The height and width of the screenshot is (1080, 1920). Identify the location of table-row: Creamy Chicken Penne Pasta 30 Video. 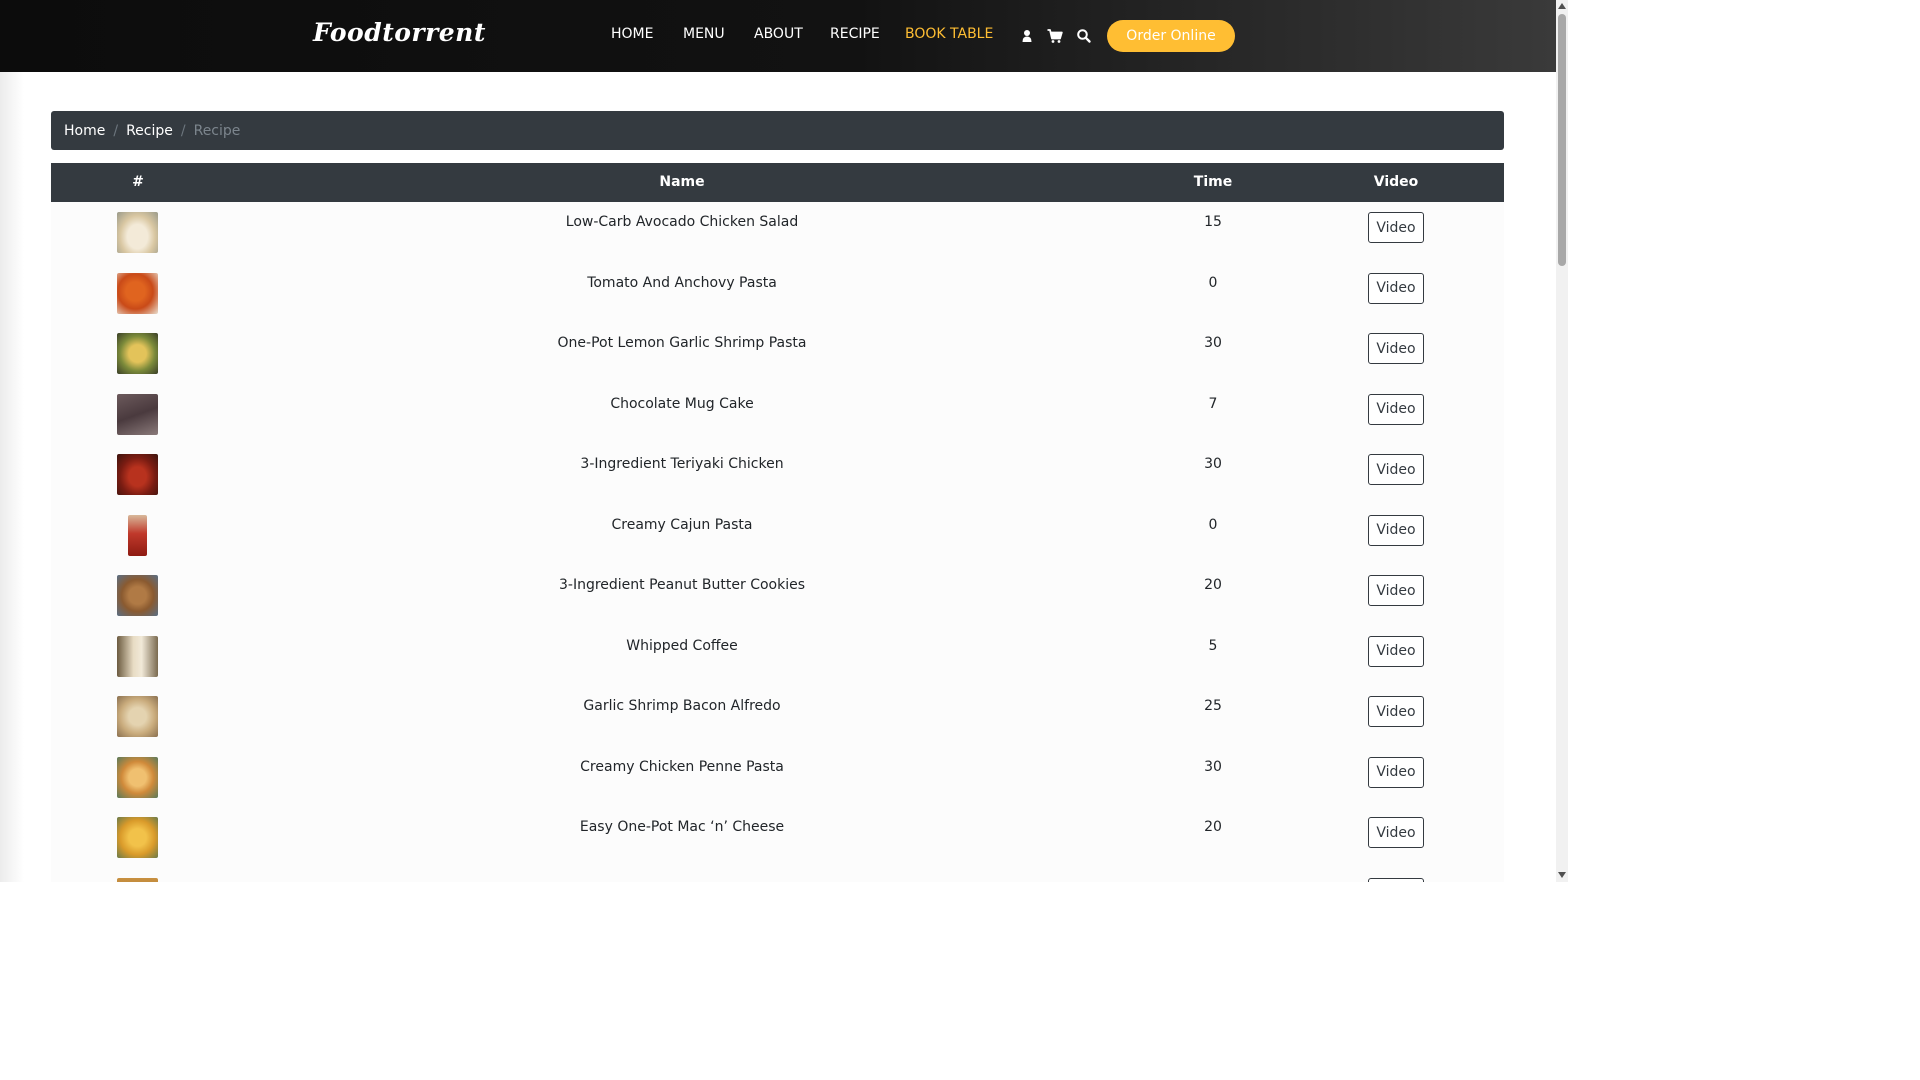
(777, 777).